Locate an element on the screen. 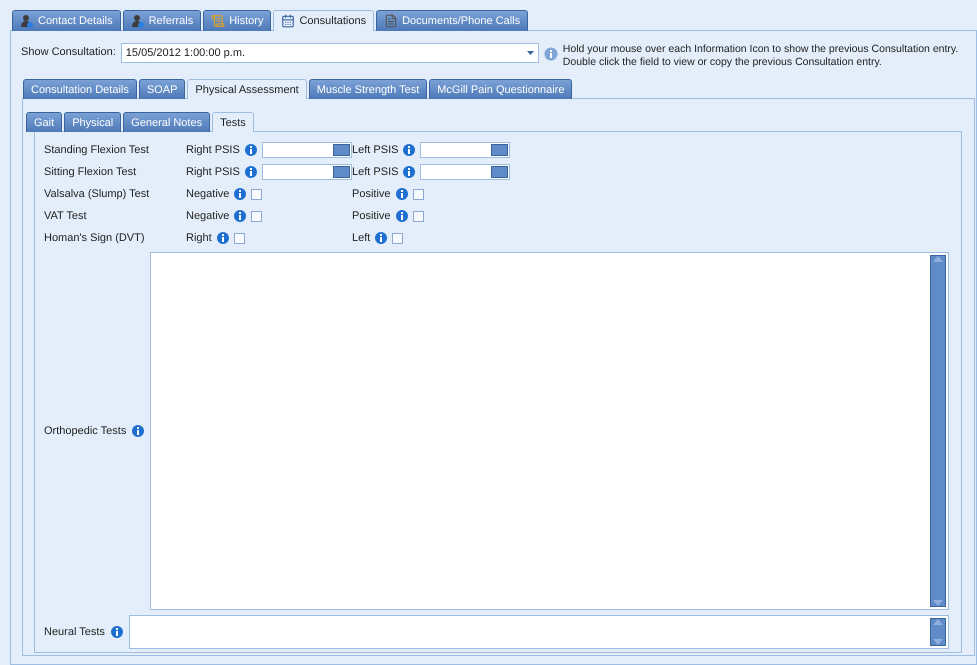 The width and height of the screenshot is (977, 665). hint-text: Double click the field to view or copy the previous Consultation entry. is located at coordinates (722, 62).